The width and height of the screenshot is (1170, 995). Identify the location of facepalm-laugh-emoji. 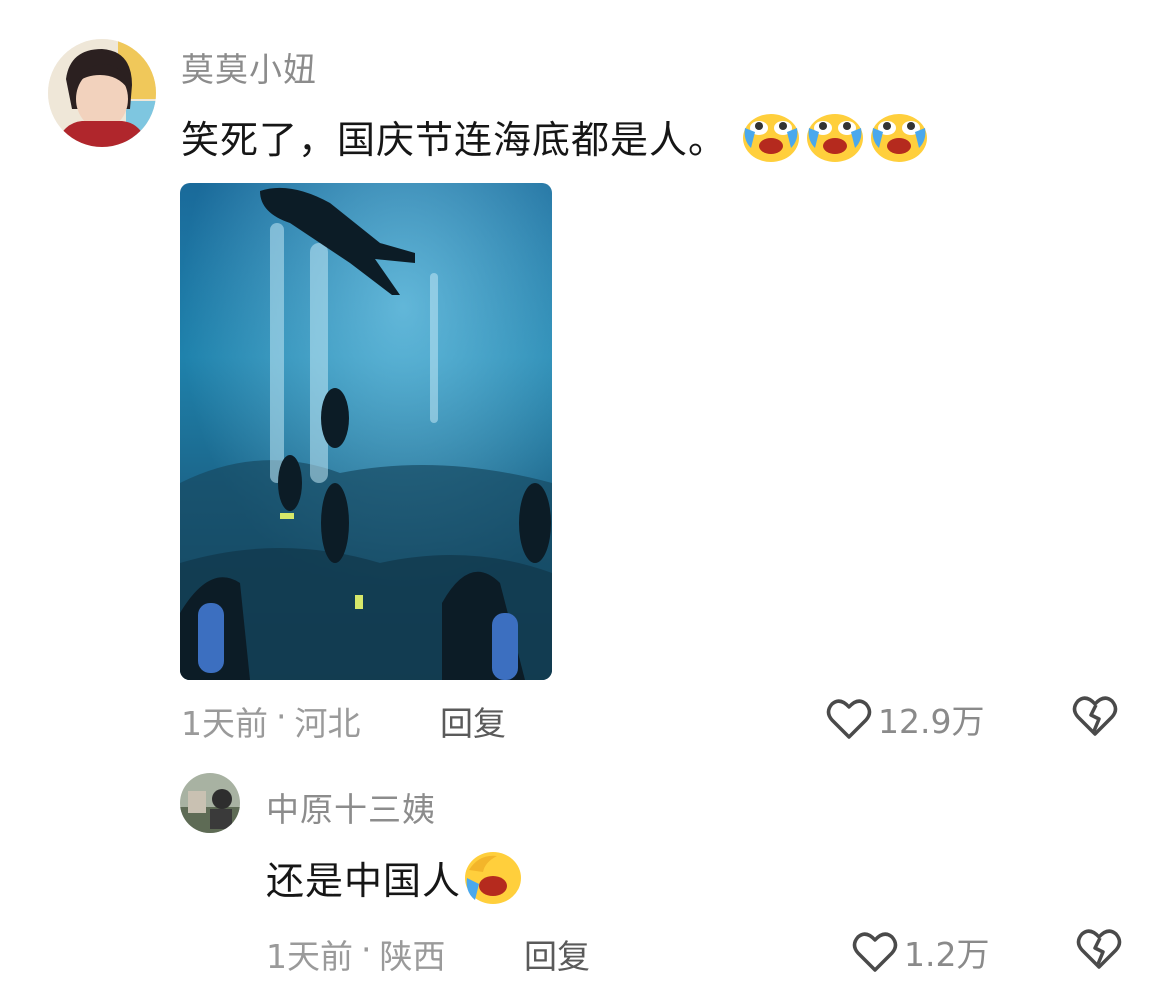
(493, 878).